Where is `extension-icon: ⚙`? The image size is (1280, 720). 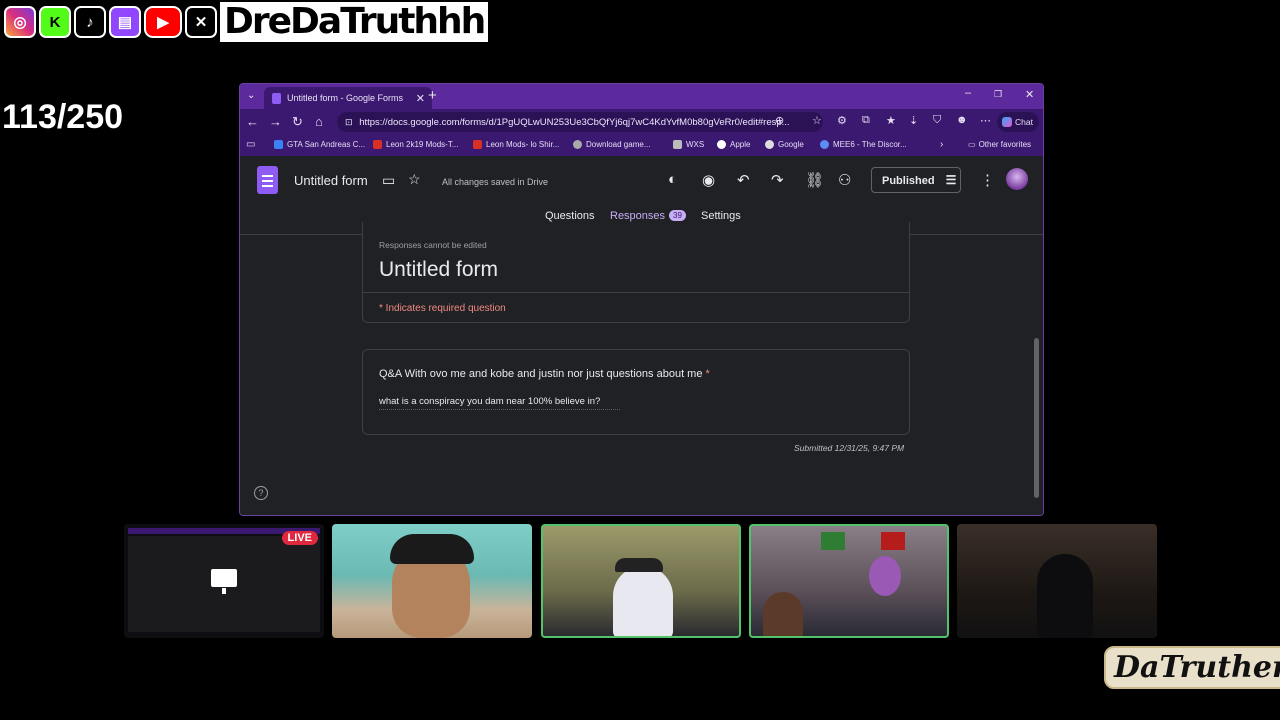 extension-icon: ⚙ is located at coordinates (842, 120).